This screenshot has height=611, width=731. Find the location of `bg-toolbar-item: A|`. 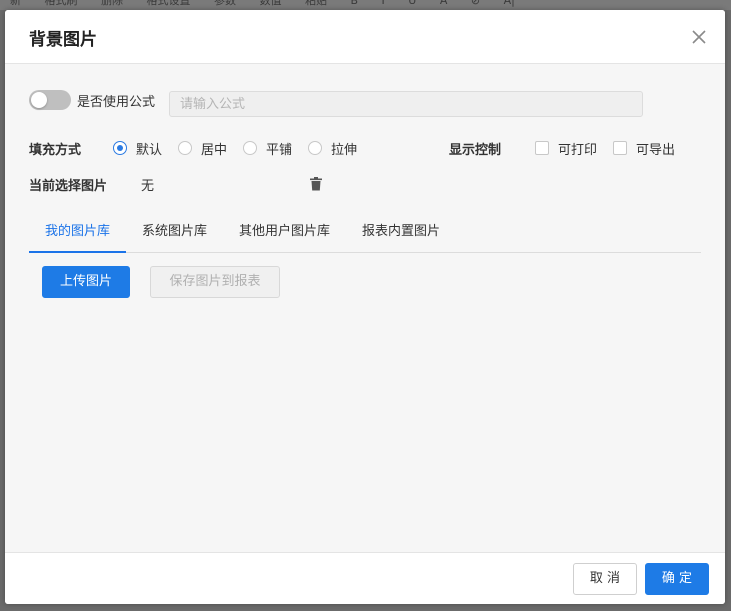

bg-toolbar-item: A| is located at coordinates (509, 3).